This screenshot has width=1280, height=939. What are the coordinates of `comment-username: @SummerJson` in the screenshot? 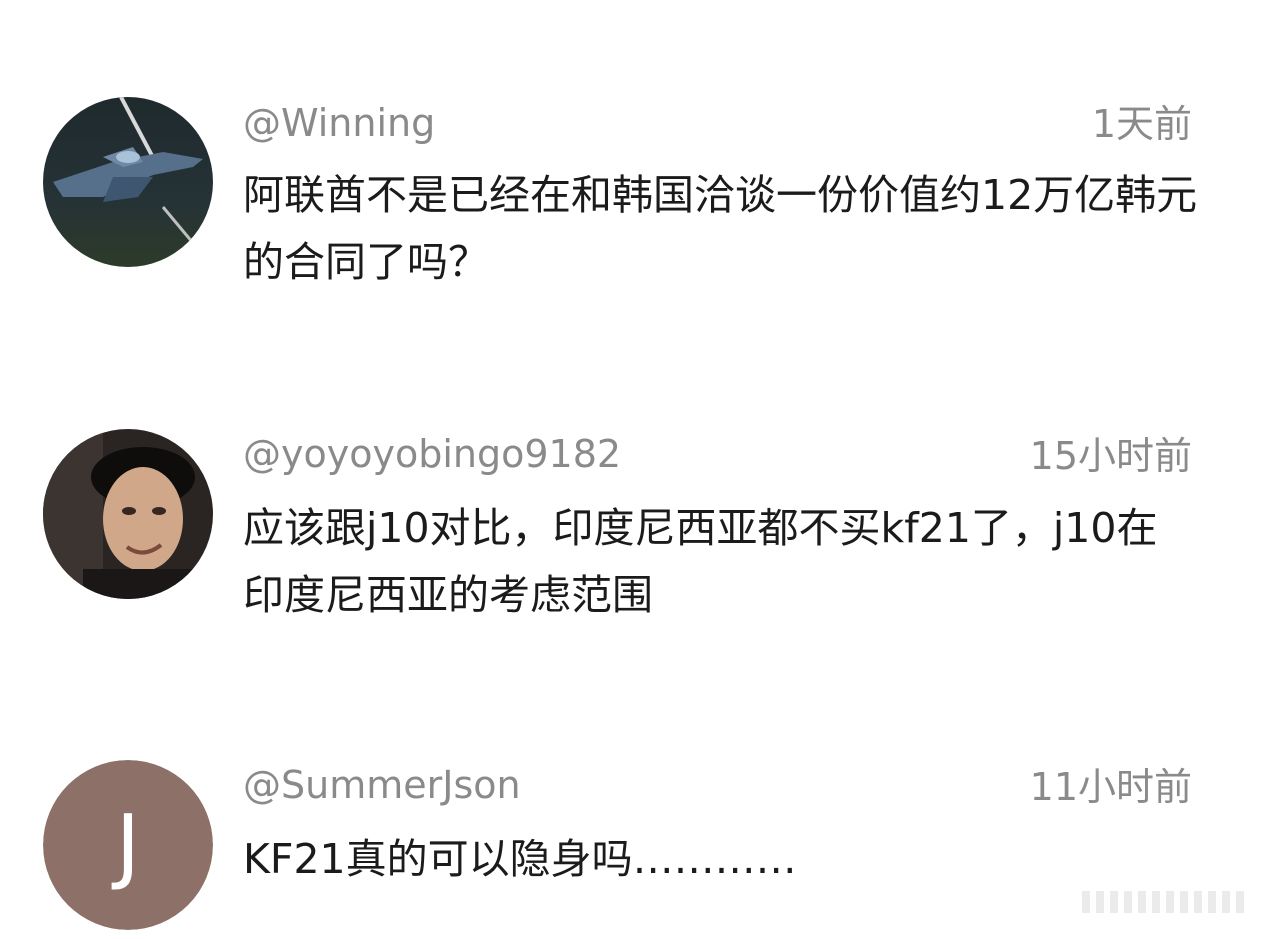 It's located at (382, 785).